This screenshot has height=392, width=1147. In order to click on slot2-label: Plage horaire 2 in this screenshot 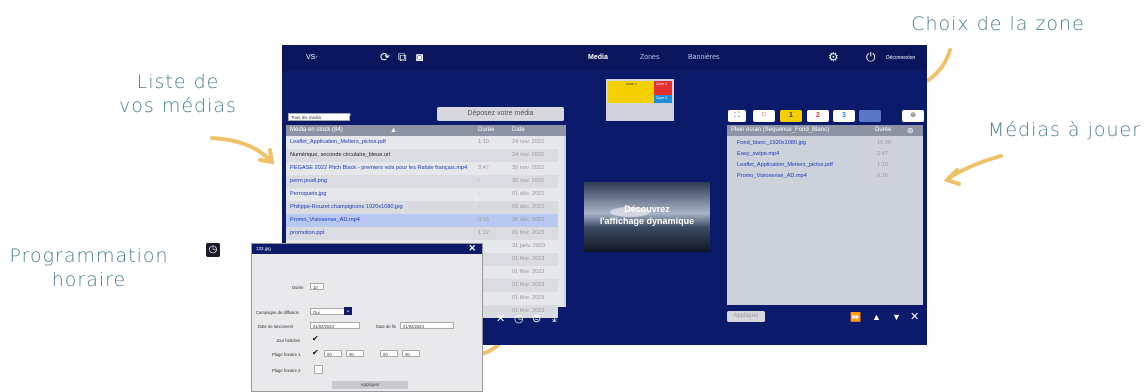, I will do `click(286, 370)`.